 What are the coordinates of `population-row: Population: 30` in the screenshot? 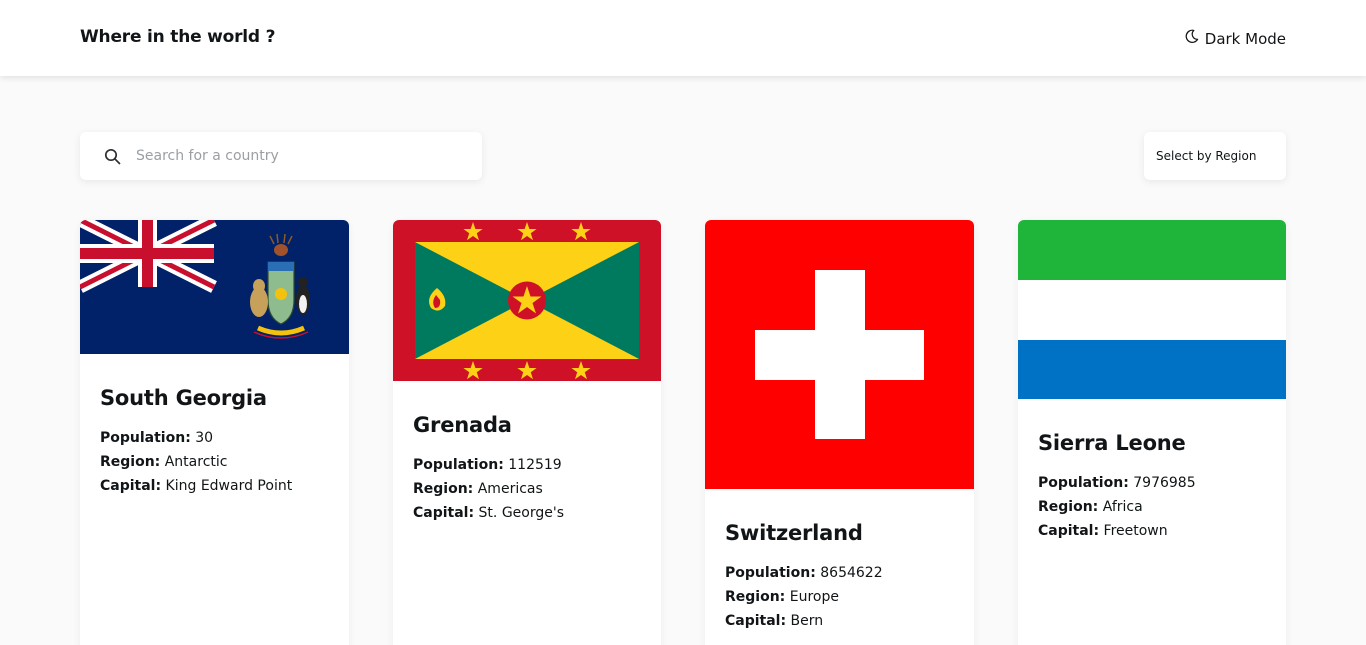 It's located at (214, 438).